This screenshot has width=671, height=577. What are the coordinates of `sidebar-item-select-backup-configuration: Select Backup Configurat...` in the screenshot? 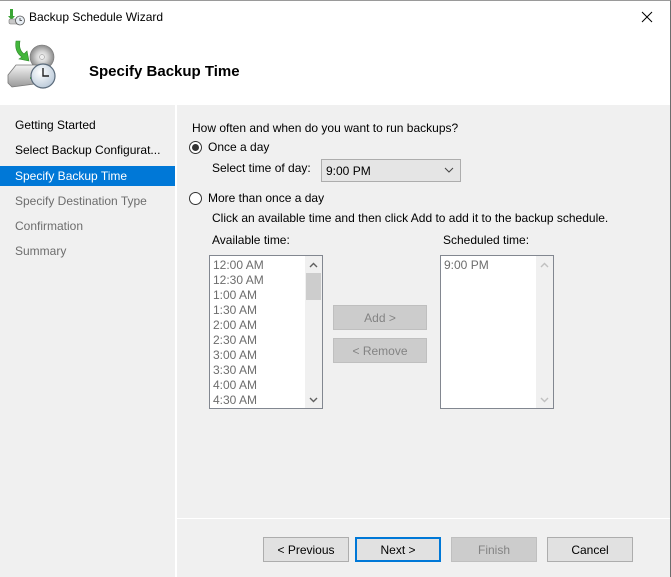 It's located at (87, 150).